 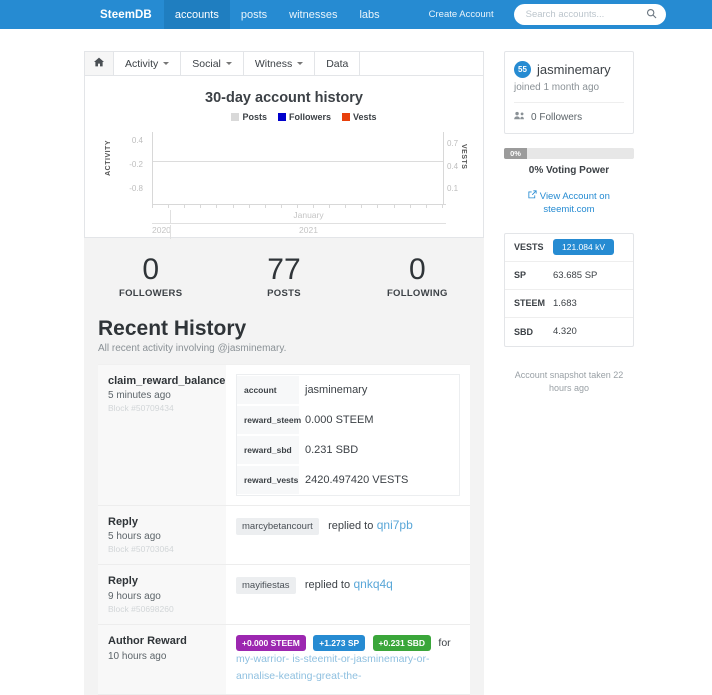 I want to click on history-timestamp: 5 hours ago, so click(x=134, y=537).